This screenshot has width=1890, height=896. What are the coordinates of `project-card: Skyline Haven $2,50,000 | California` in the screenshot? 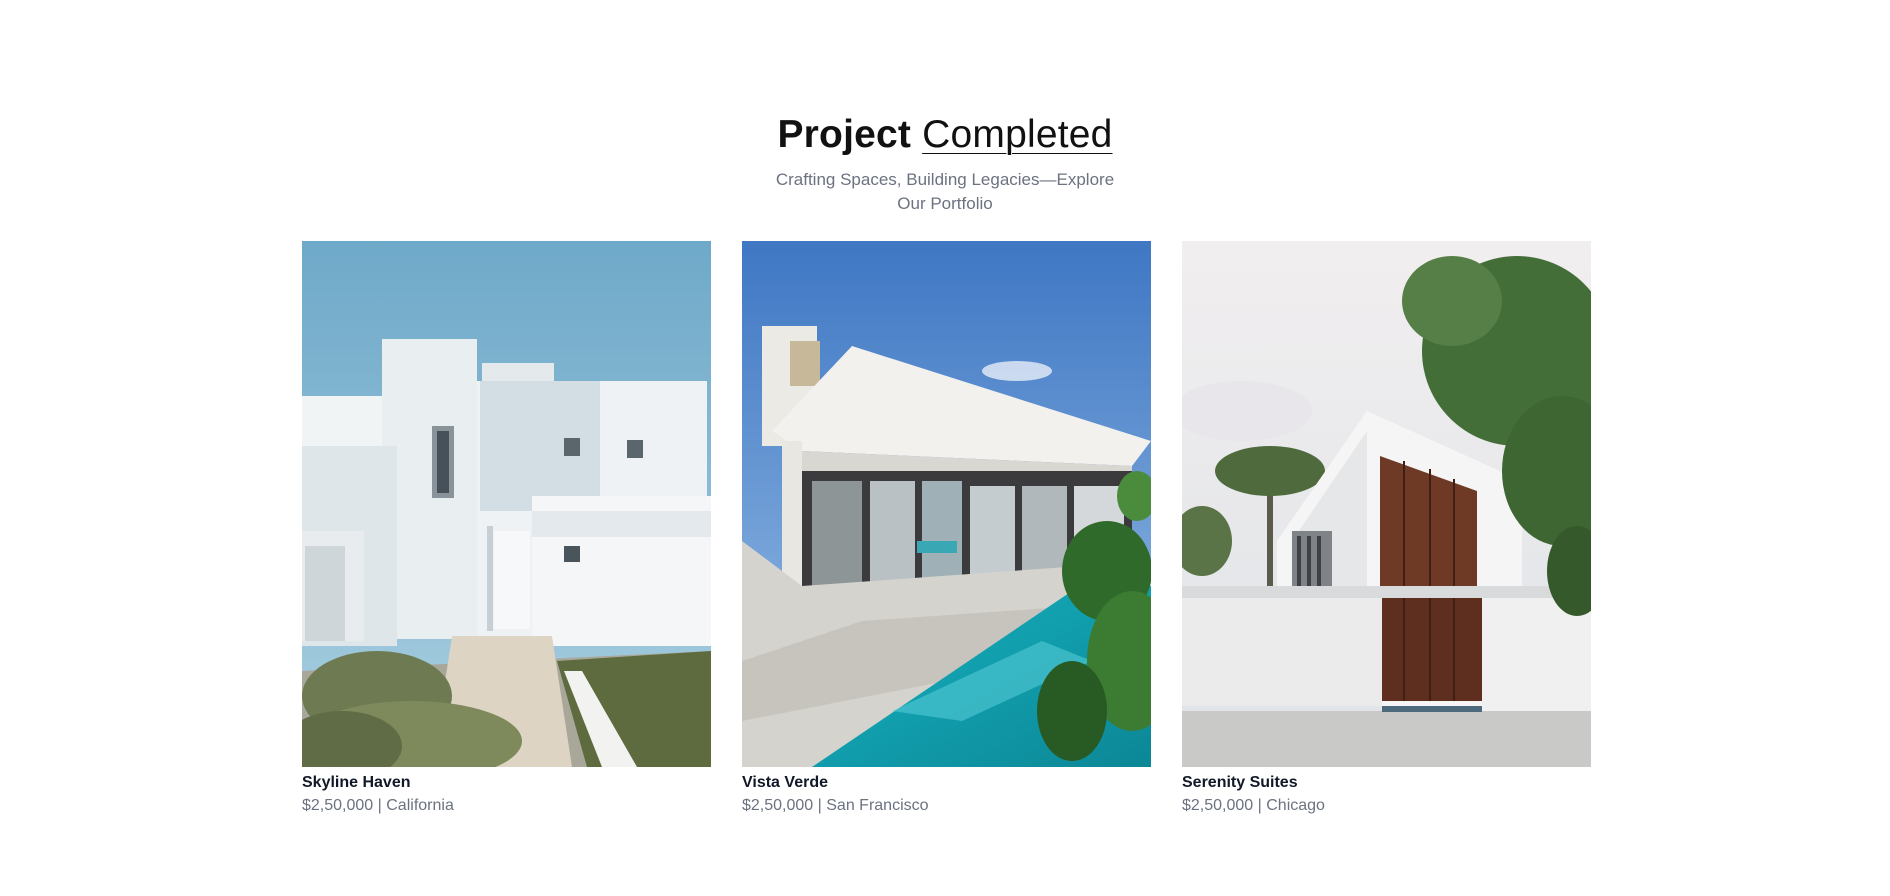 It's located at (506, 529).